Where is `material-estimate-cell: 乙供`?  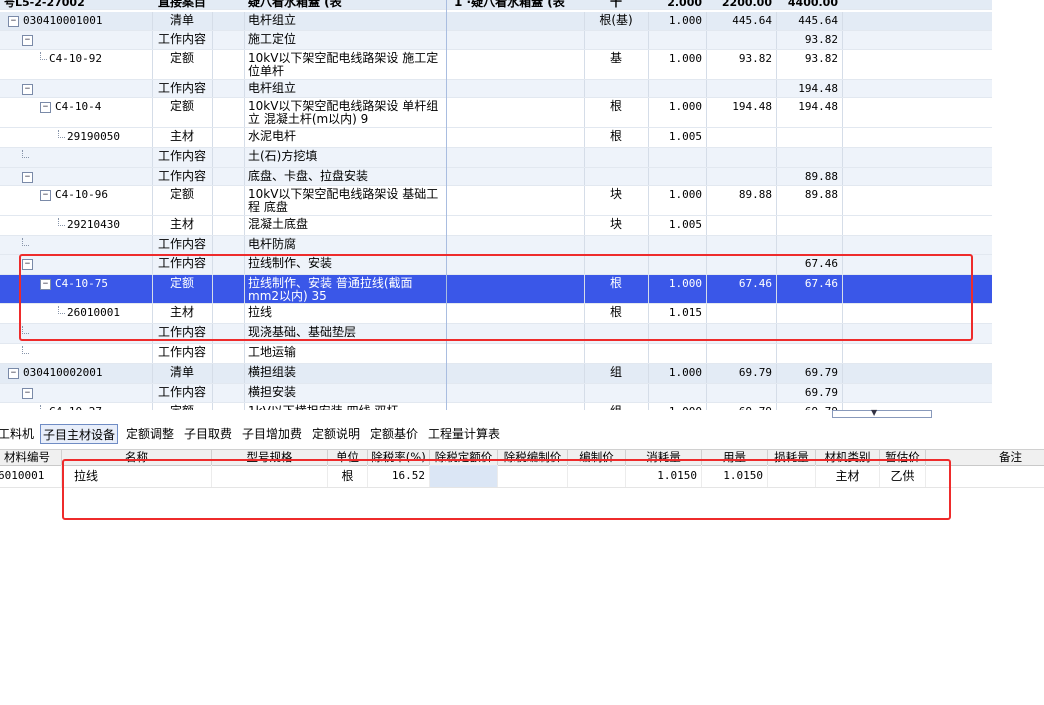 material-estimate-cell: 乙供 is located at coordinates (903, 476).